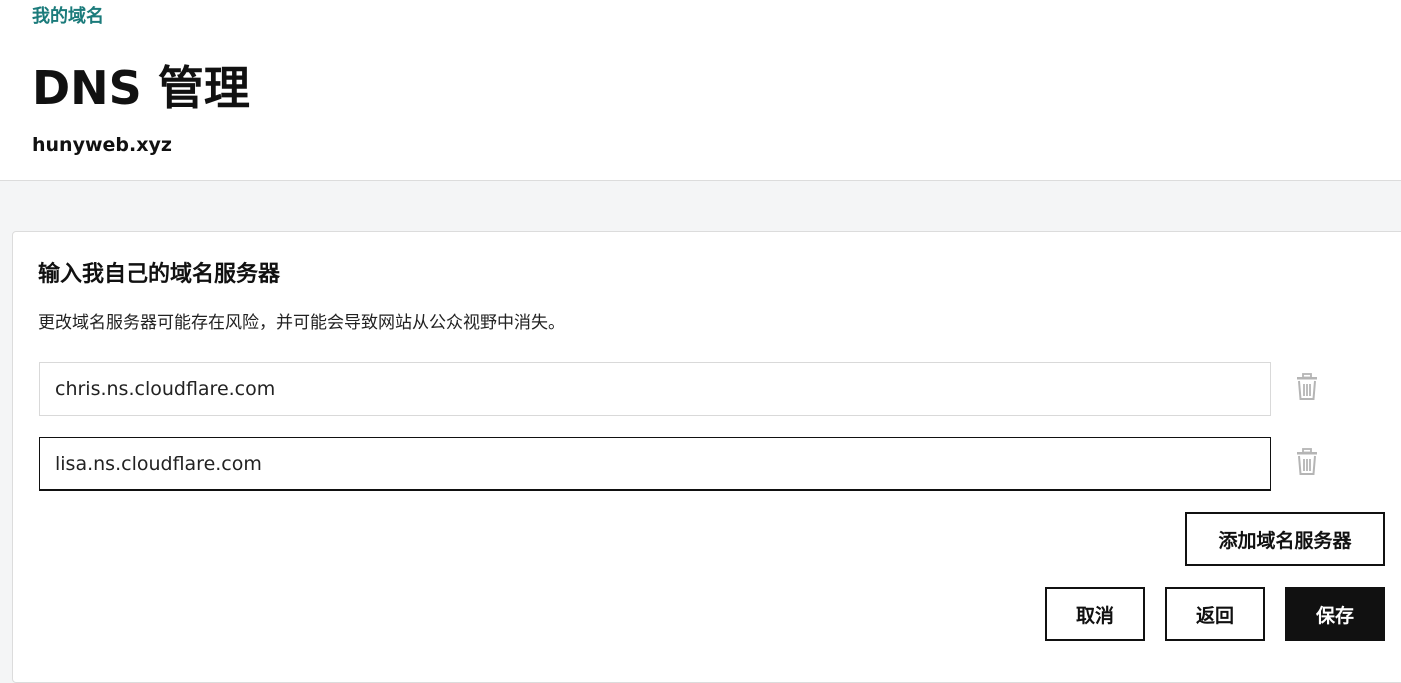 The image size is (1401, 683). I want to click on back-button: 返回, so click(1215, 614).